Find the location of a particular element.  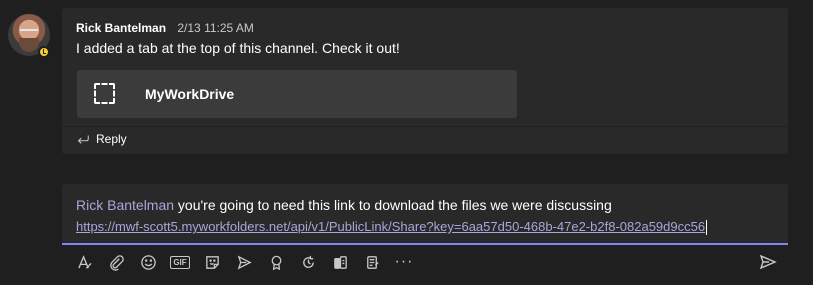

attach-icon is located at coordinates (116, 262).